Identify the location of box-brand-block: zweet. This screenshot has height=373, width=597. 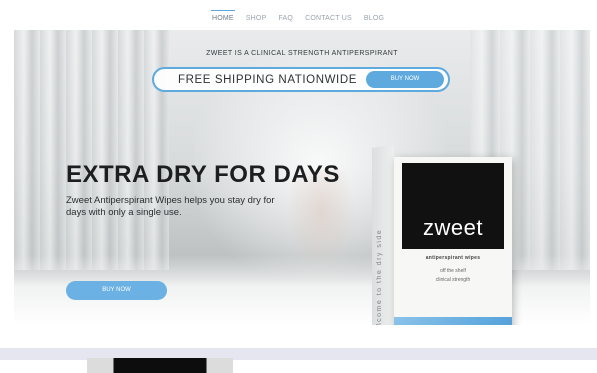
(453, 206).